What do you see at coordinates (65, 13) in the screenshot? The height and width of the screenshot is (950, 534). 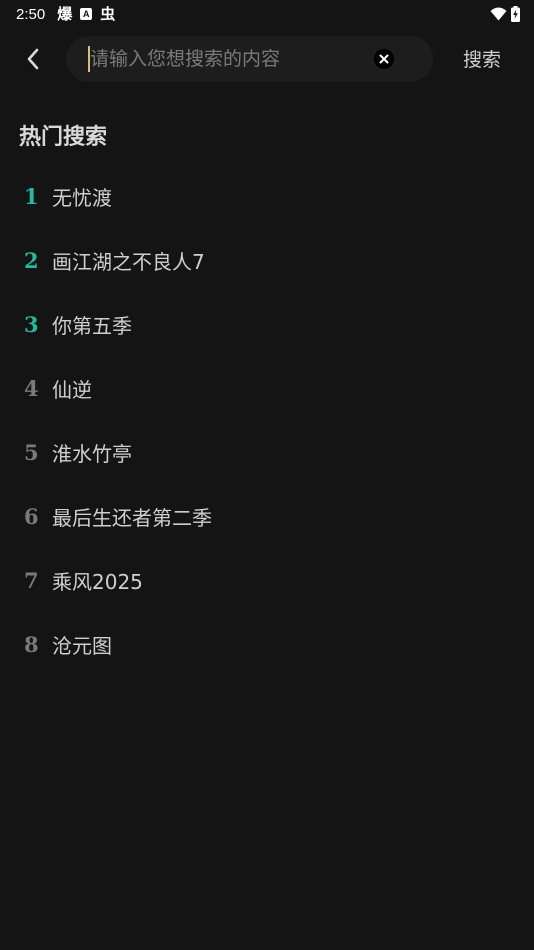 I see `bao-notification-icon: 爆` at bounding box center [65, 13].